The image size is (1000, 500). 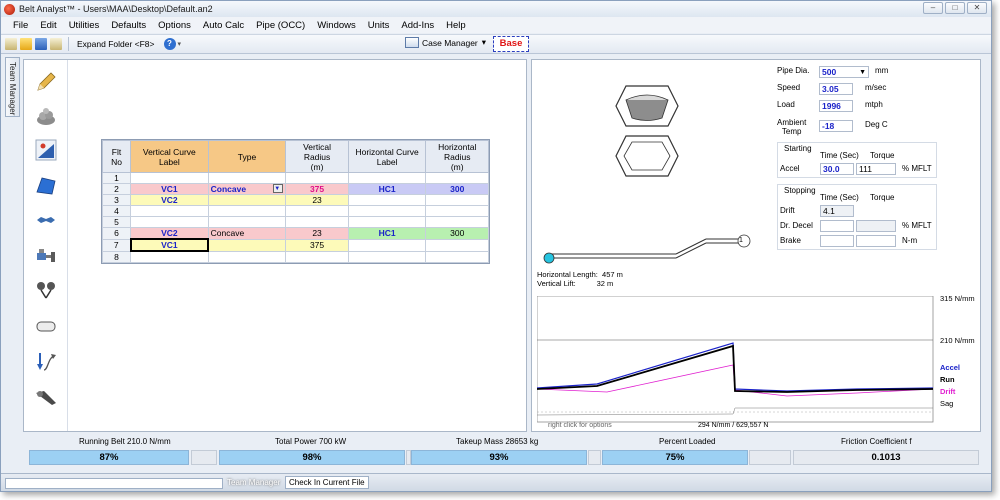 I want to click on menu-add-ins: Add-Ins, so click(x=417, y=25).